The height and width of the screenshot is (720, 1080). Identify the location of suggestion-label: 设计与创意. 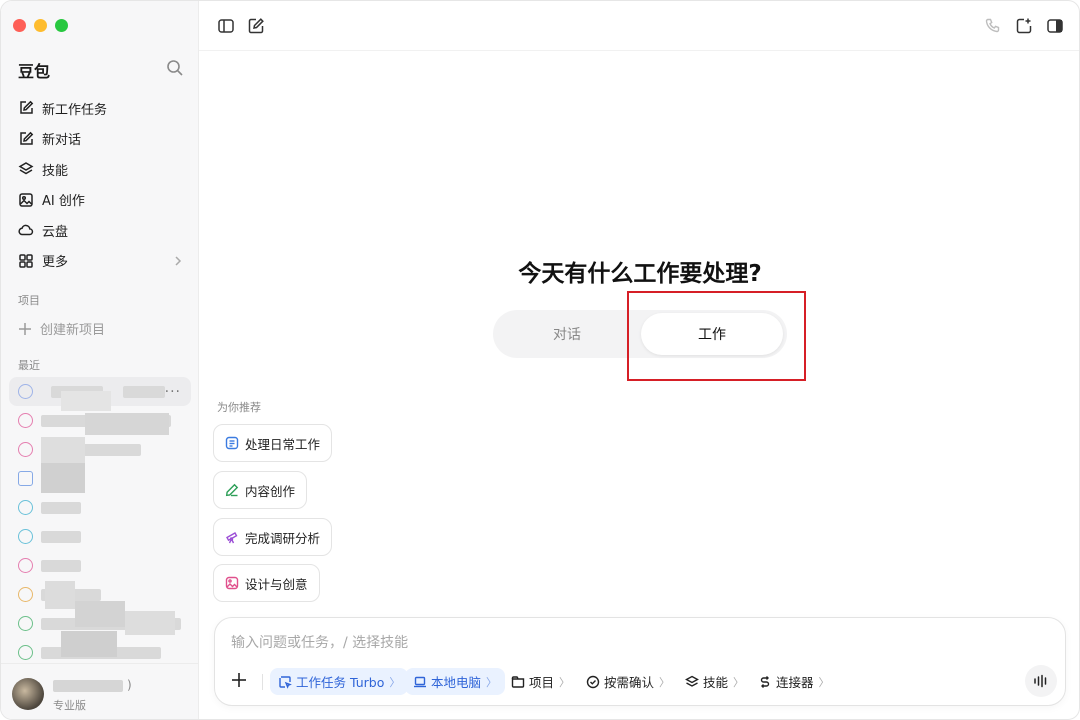
(276, 584).